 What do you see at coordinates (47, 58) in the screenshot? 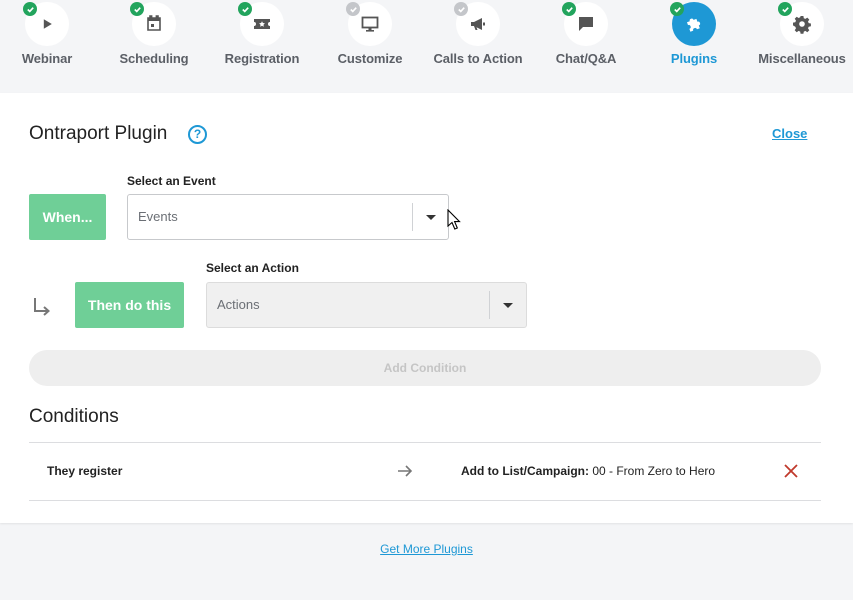
I see `step-label: Webinar` at bounding box center [47, 58].